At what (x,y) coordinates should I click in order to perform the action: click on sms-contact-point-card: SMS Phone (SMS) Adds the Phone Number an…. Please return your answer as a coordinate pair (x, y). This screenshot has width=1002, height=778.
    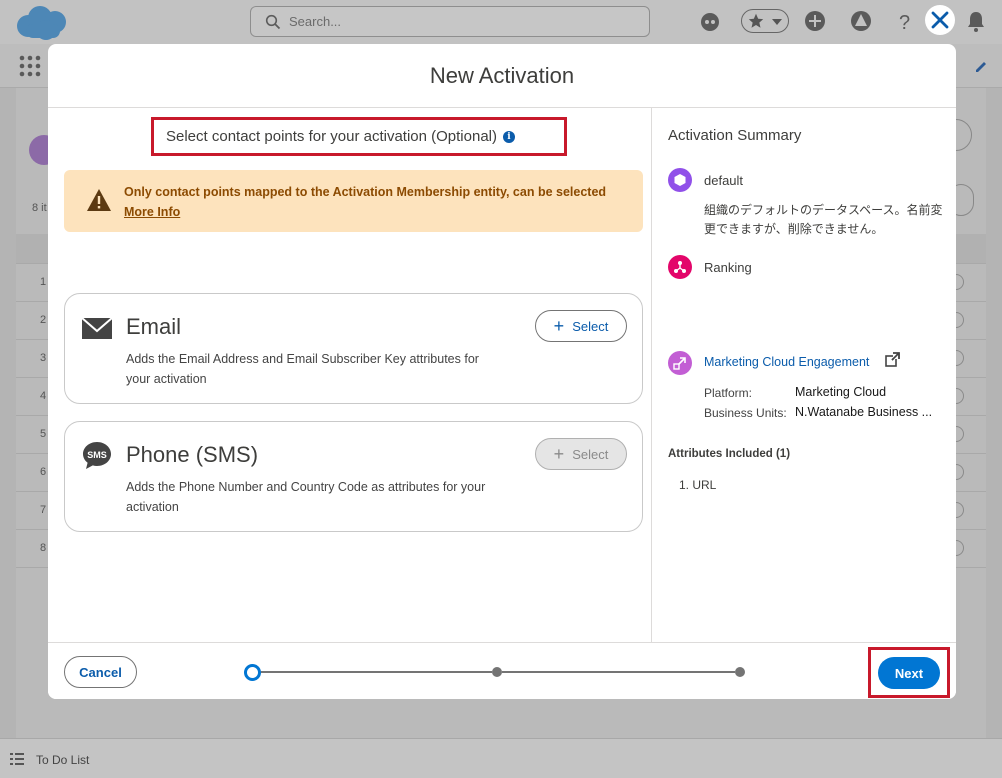
    Looking at the image, I should click on (353, 476).